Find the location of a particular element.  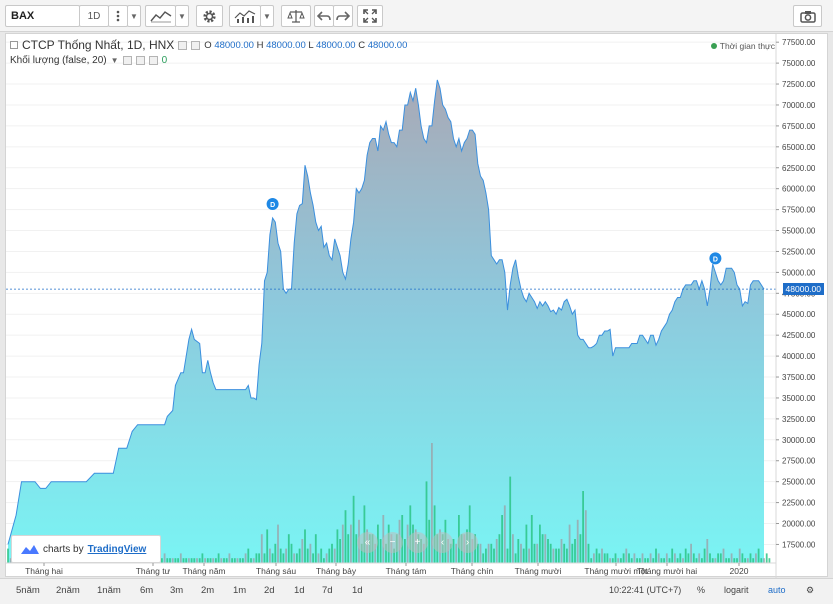

range-1d-button: 1d is located at coordinates (299, 590).